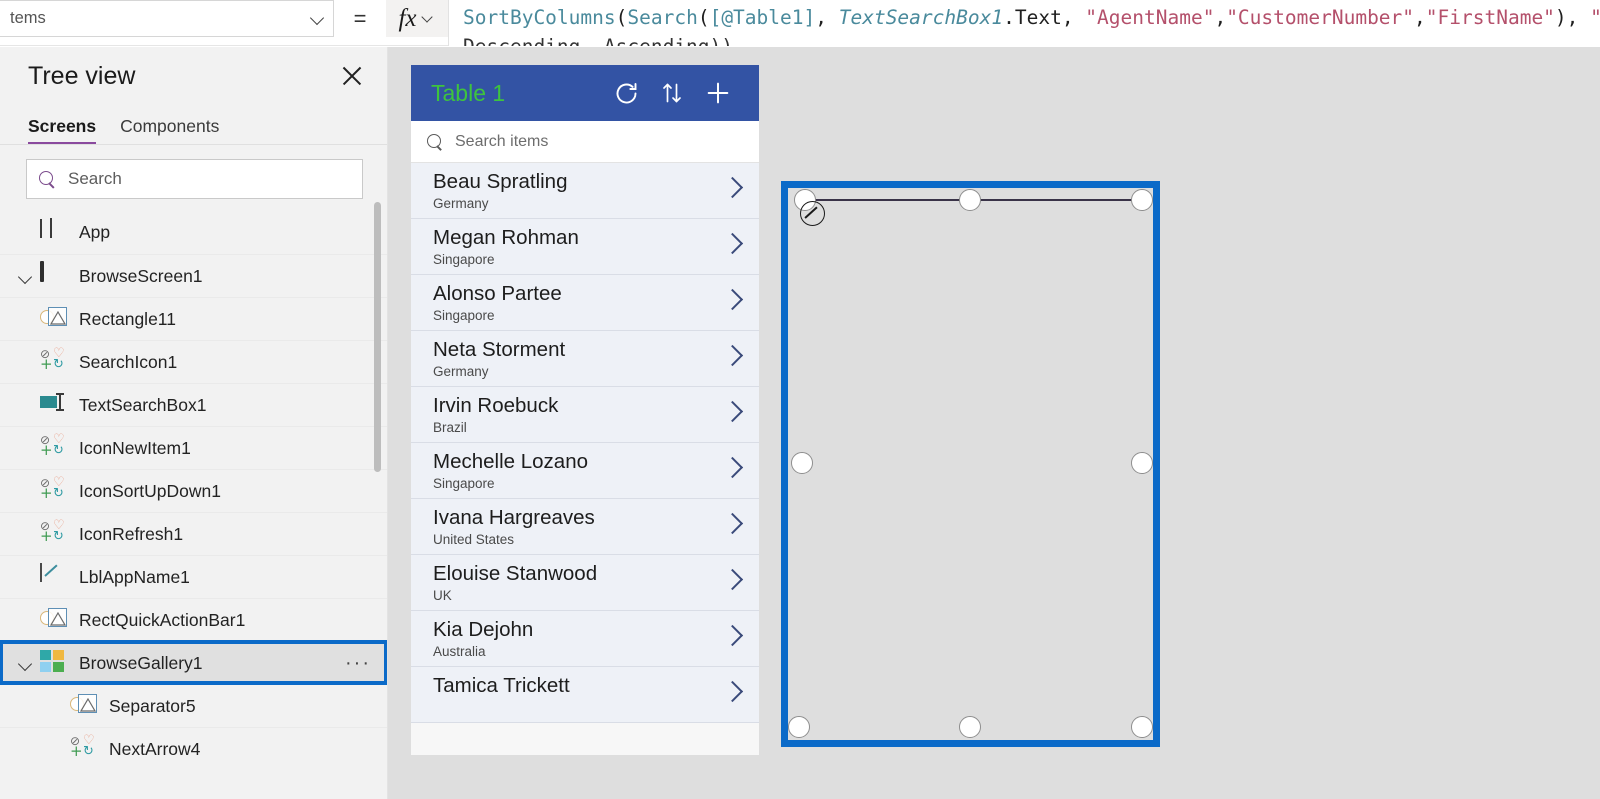 The image size is (1600, 799). I want to click on gallery-item-text: Alonso Partee Singapore, so click(578, 302).